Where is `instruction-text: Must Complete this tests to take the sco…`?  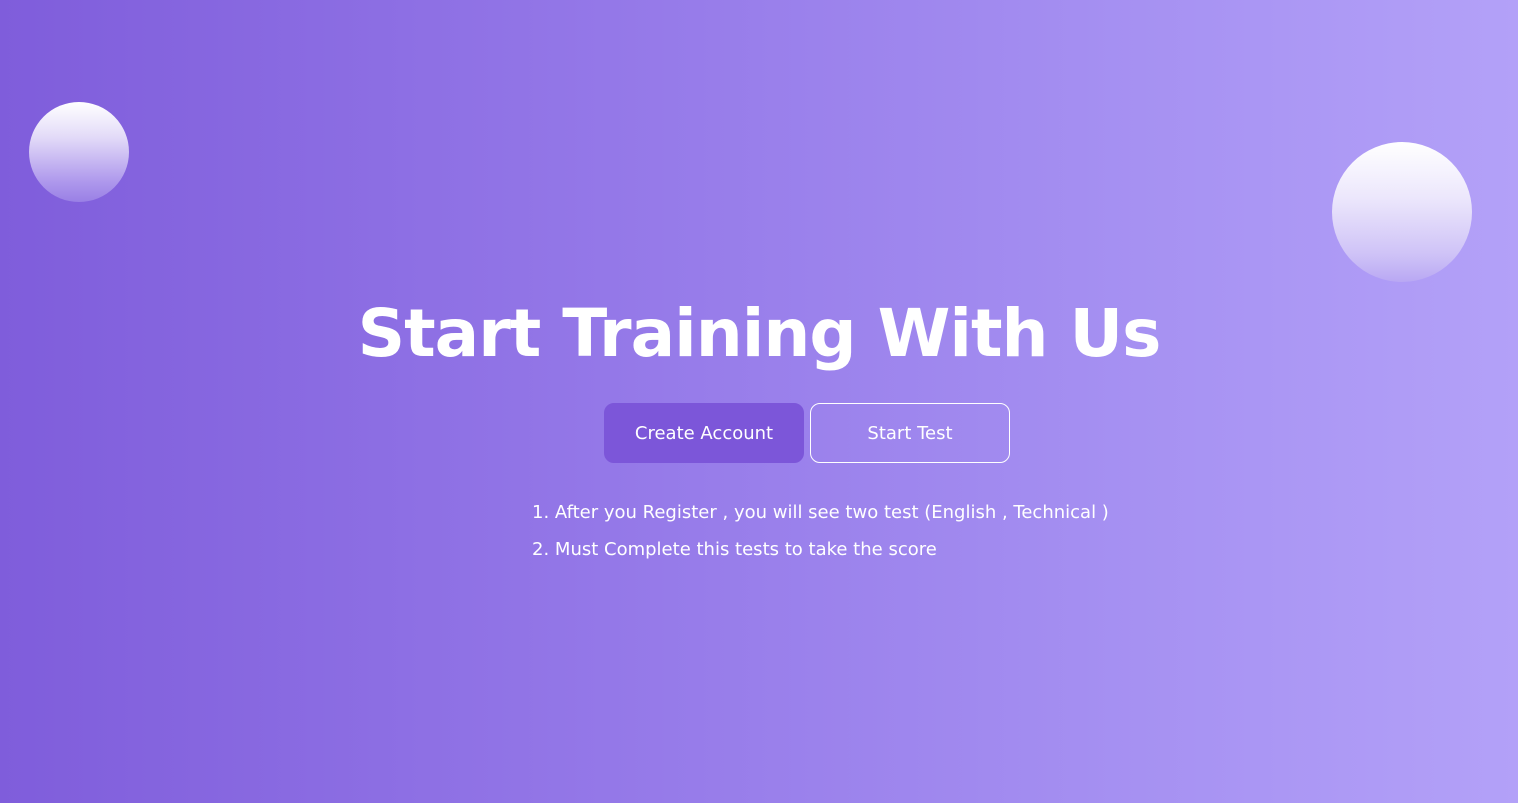 instruction-text: Must Complete this tests to take the sco… is located at coordinates (745, 549).